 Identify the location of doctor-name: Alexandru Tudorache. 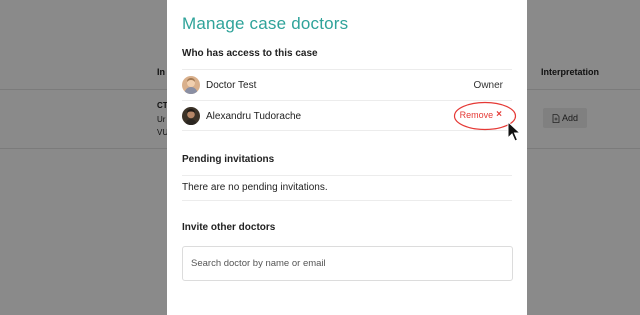
(254, 116).